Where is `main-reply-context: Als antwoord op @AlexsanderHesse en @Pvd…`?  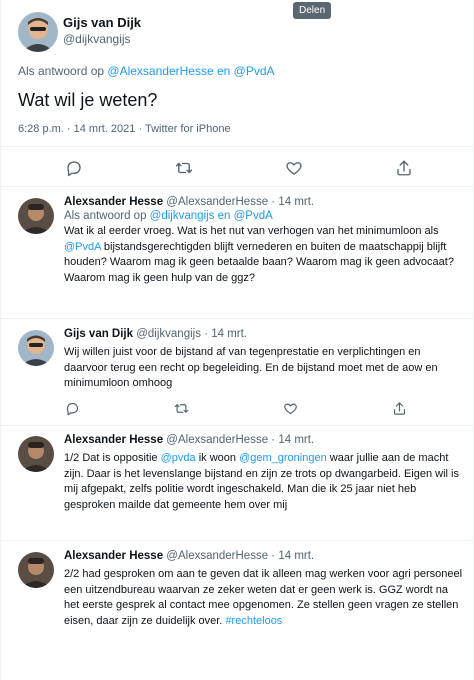 main-reply-context: Als antwoord op @AlexsanderHesse en @Pvd… is located at coordinates (146, 71).